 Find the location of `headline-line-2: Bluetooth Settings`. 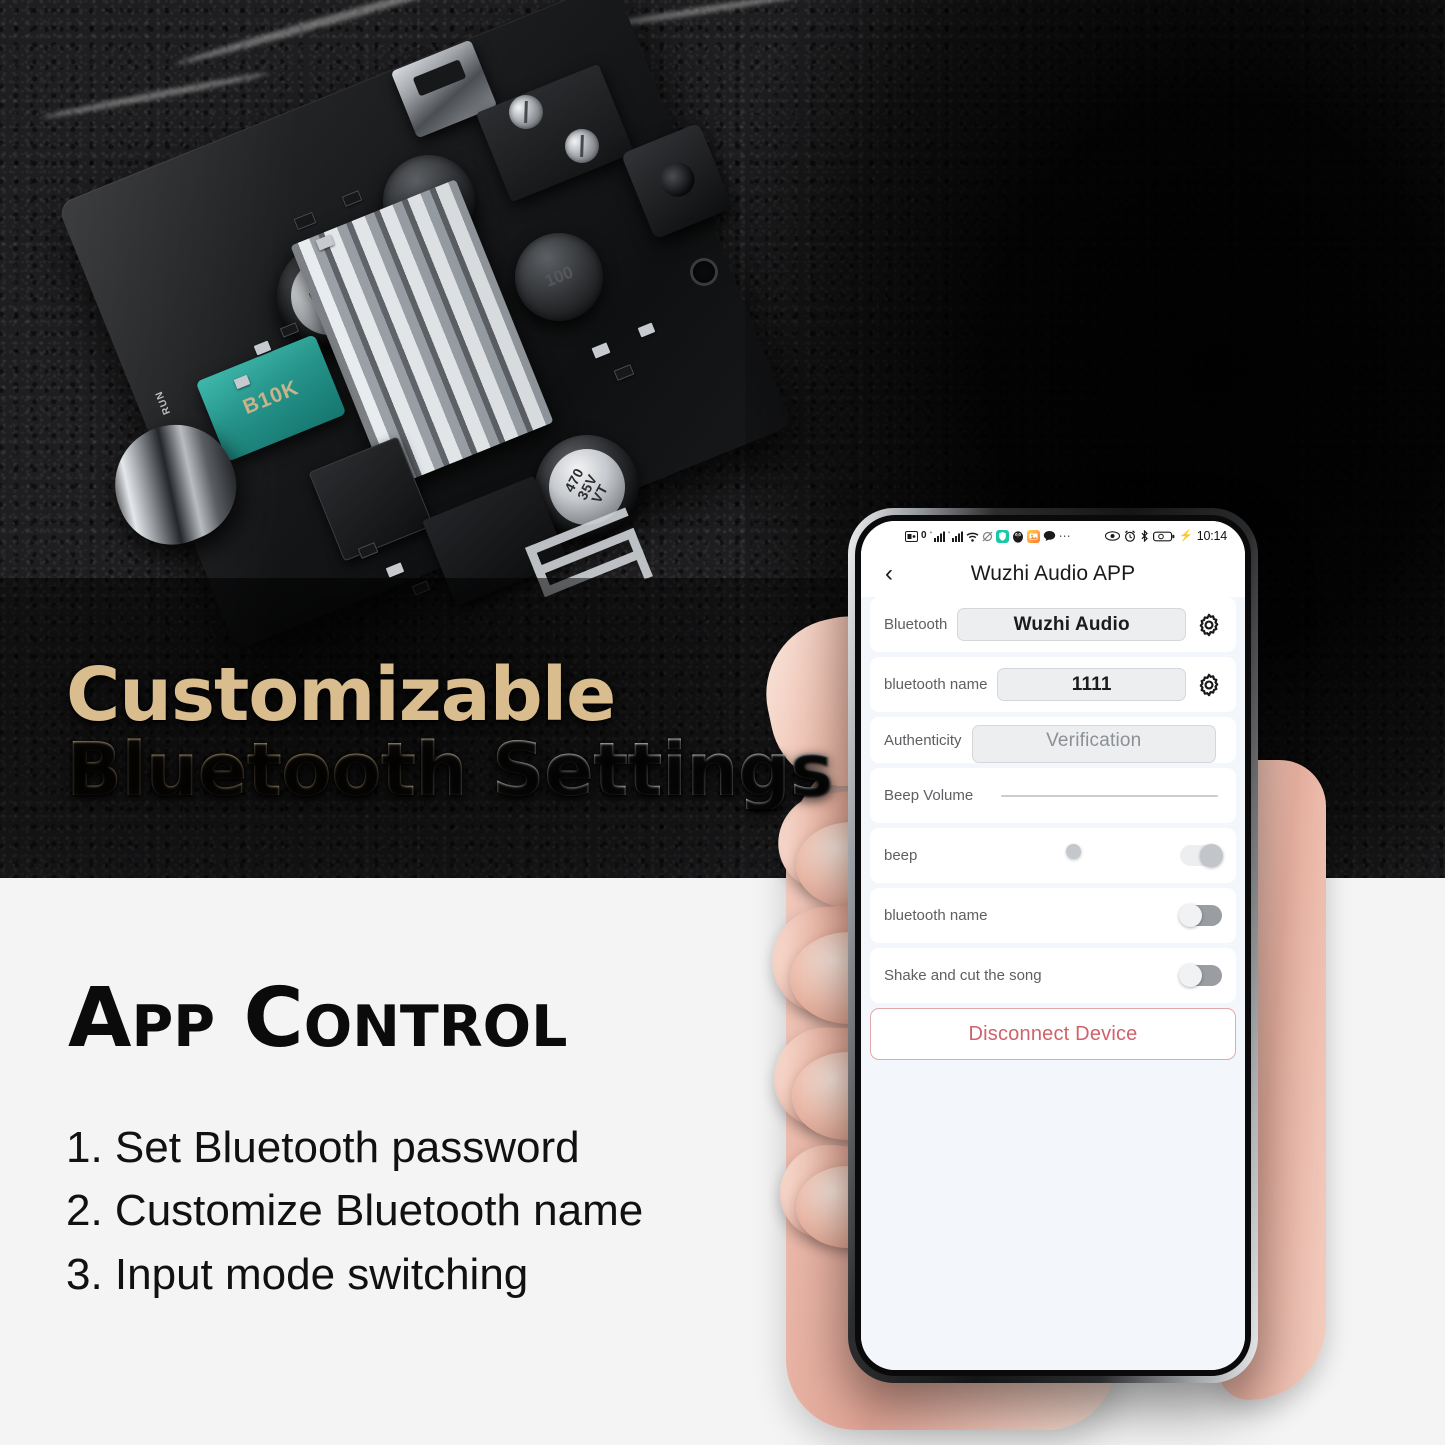

headline-line-2: Bluetooth Settings is located at coordinates (450, 770).